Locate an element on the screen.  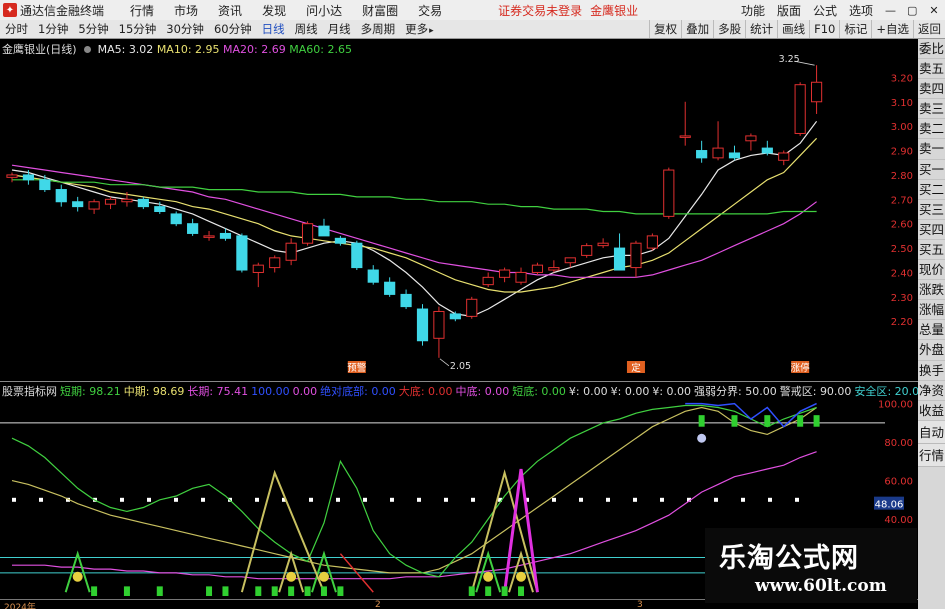
quote-field-label: 涨幅 is located at coordinates (931, 310).